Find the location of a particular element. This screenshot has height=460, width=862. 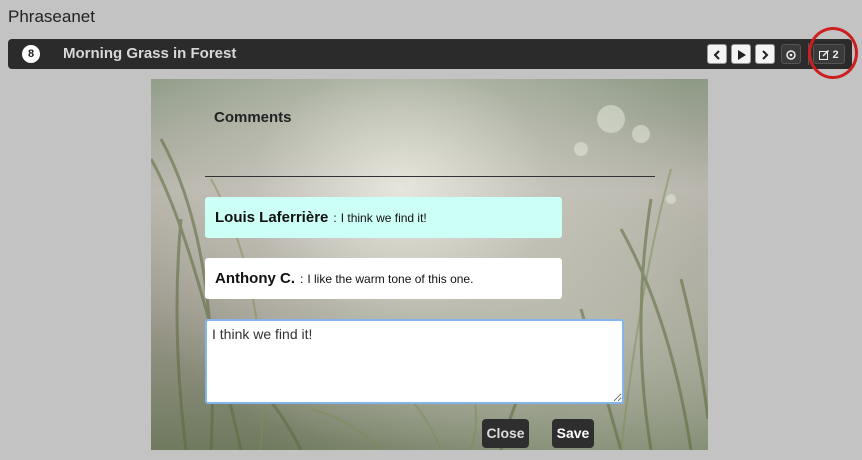

comment-item: Louis Laferrière : I think we find it! is located at coordinates (383, 217).